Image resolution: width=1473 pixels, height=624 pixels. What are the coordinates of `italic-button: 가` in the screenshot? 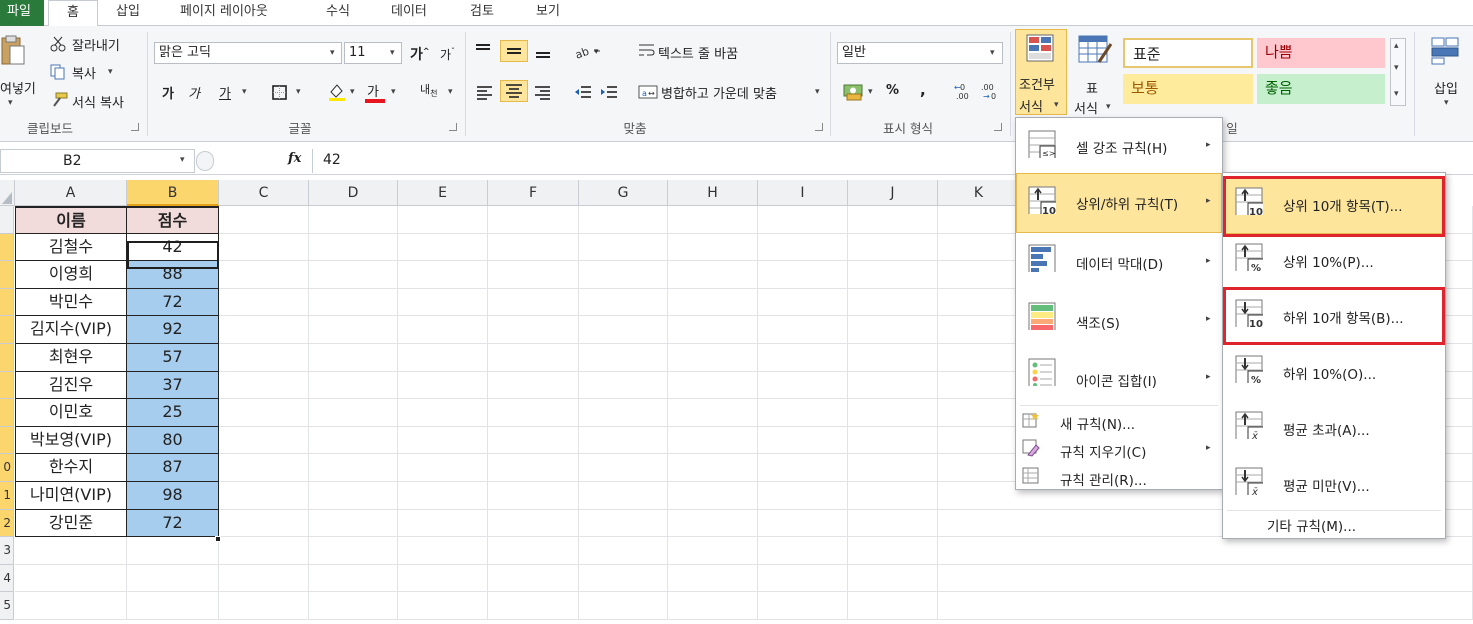 It's located at (194, 92).